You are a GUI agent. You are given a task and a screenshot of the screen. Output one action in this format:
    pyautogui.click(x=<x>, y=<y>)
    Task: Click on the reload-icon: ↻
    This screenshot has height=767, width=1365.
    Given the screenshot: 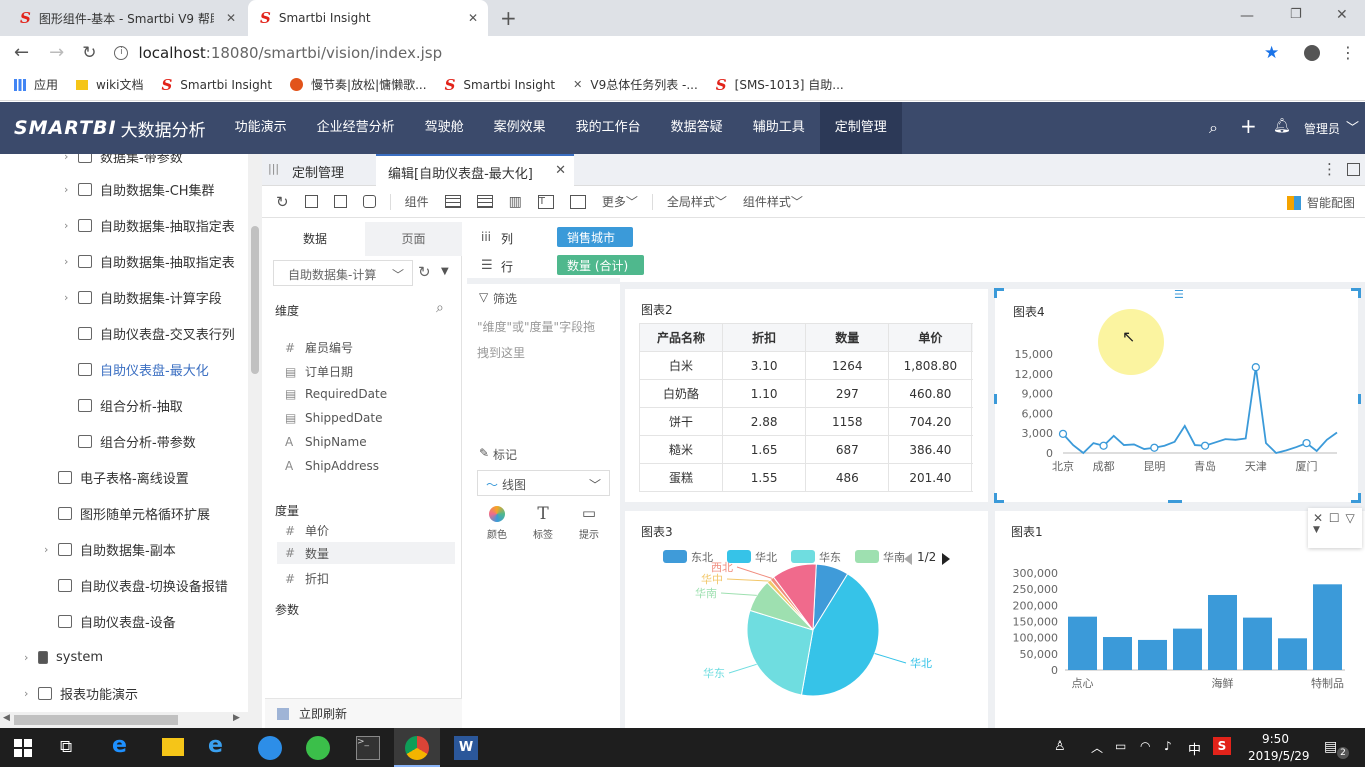 What is the action you would take?
    pyautogui.click(x=89, y=53)
    